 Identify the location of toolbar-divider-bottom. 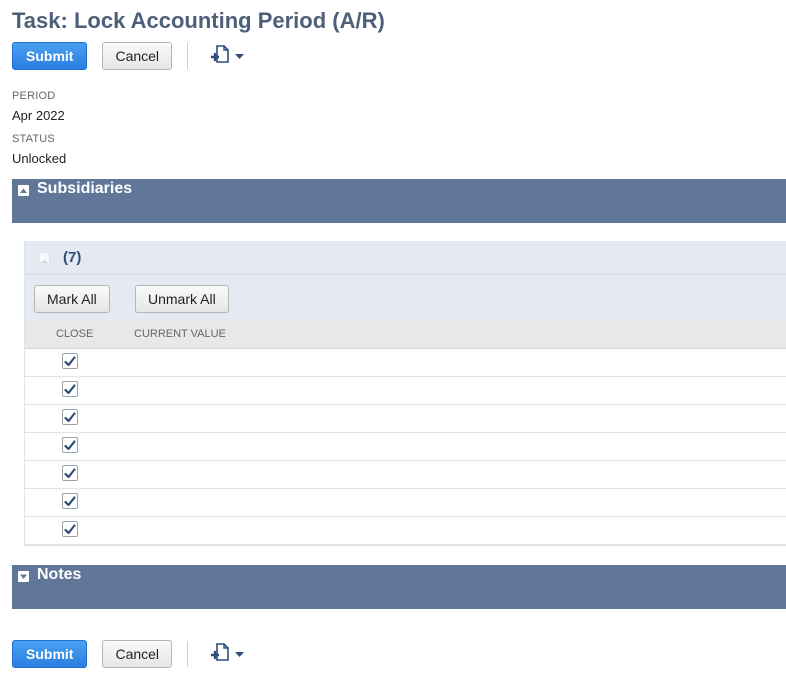
(188, 654).